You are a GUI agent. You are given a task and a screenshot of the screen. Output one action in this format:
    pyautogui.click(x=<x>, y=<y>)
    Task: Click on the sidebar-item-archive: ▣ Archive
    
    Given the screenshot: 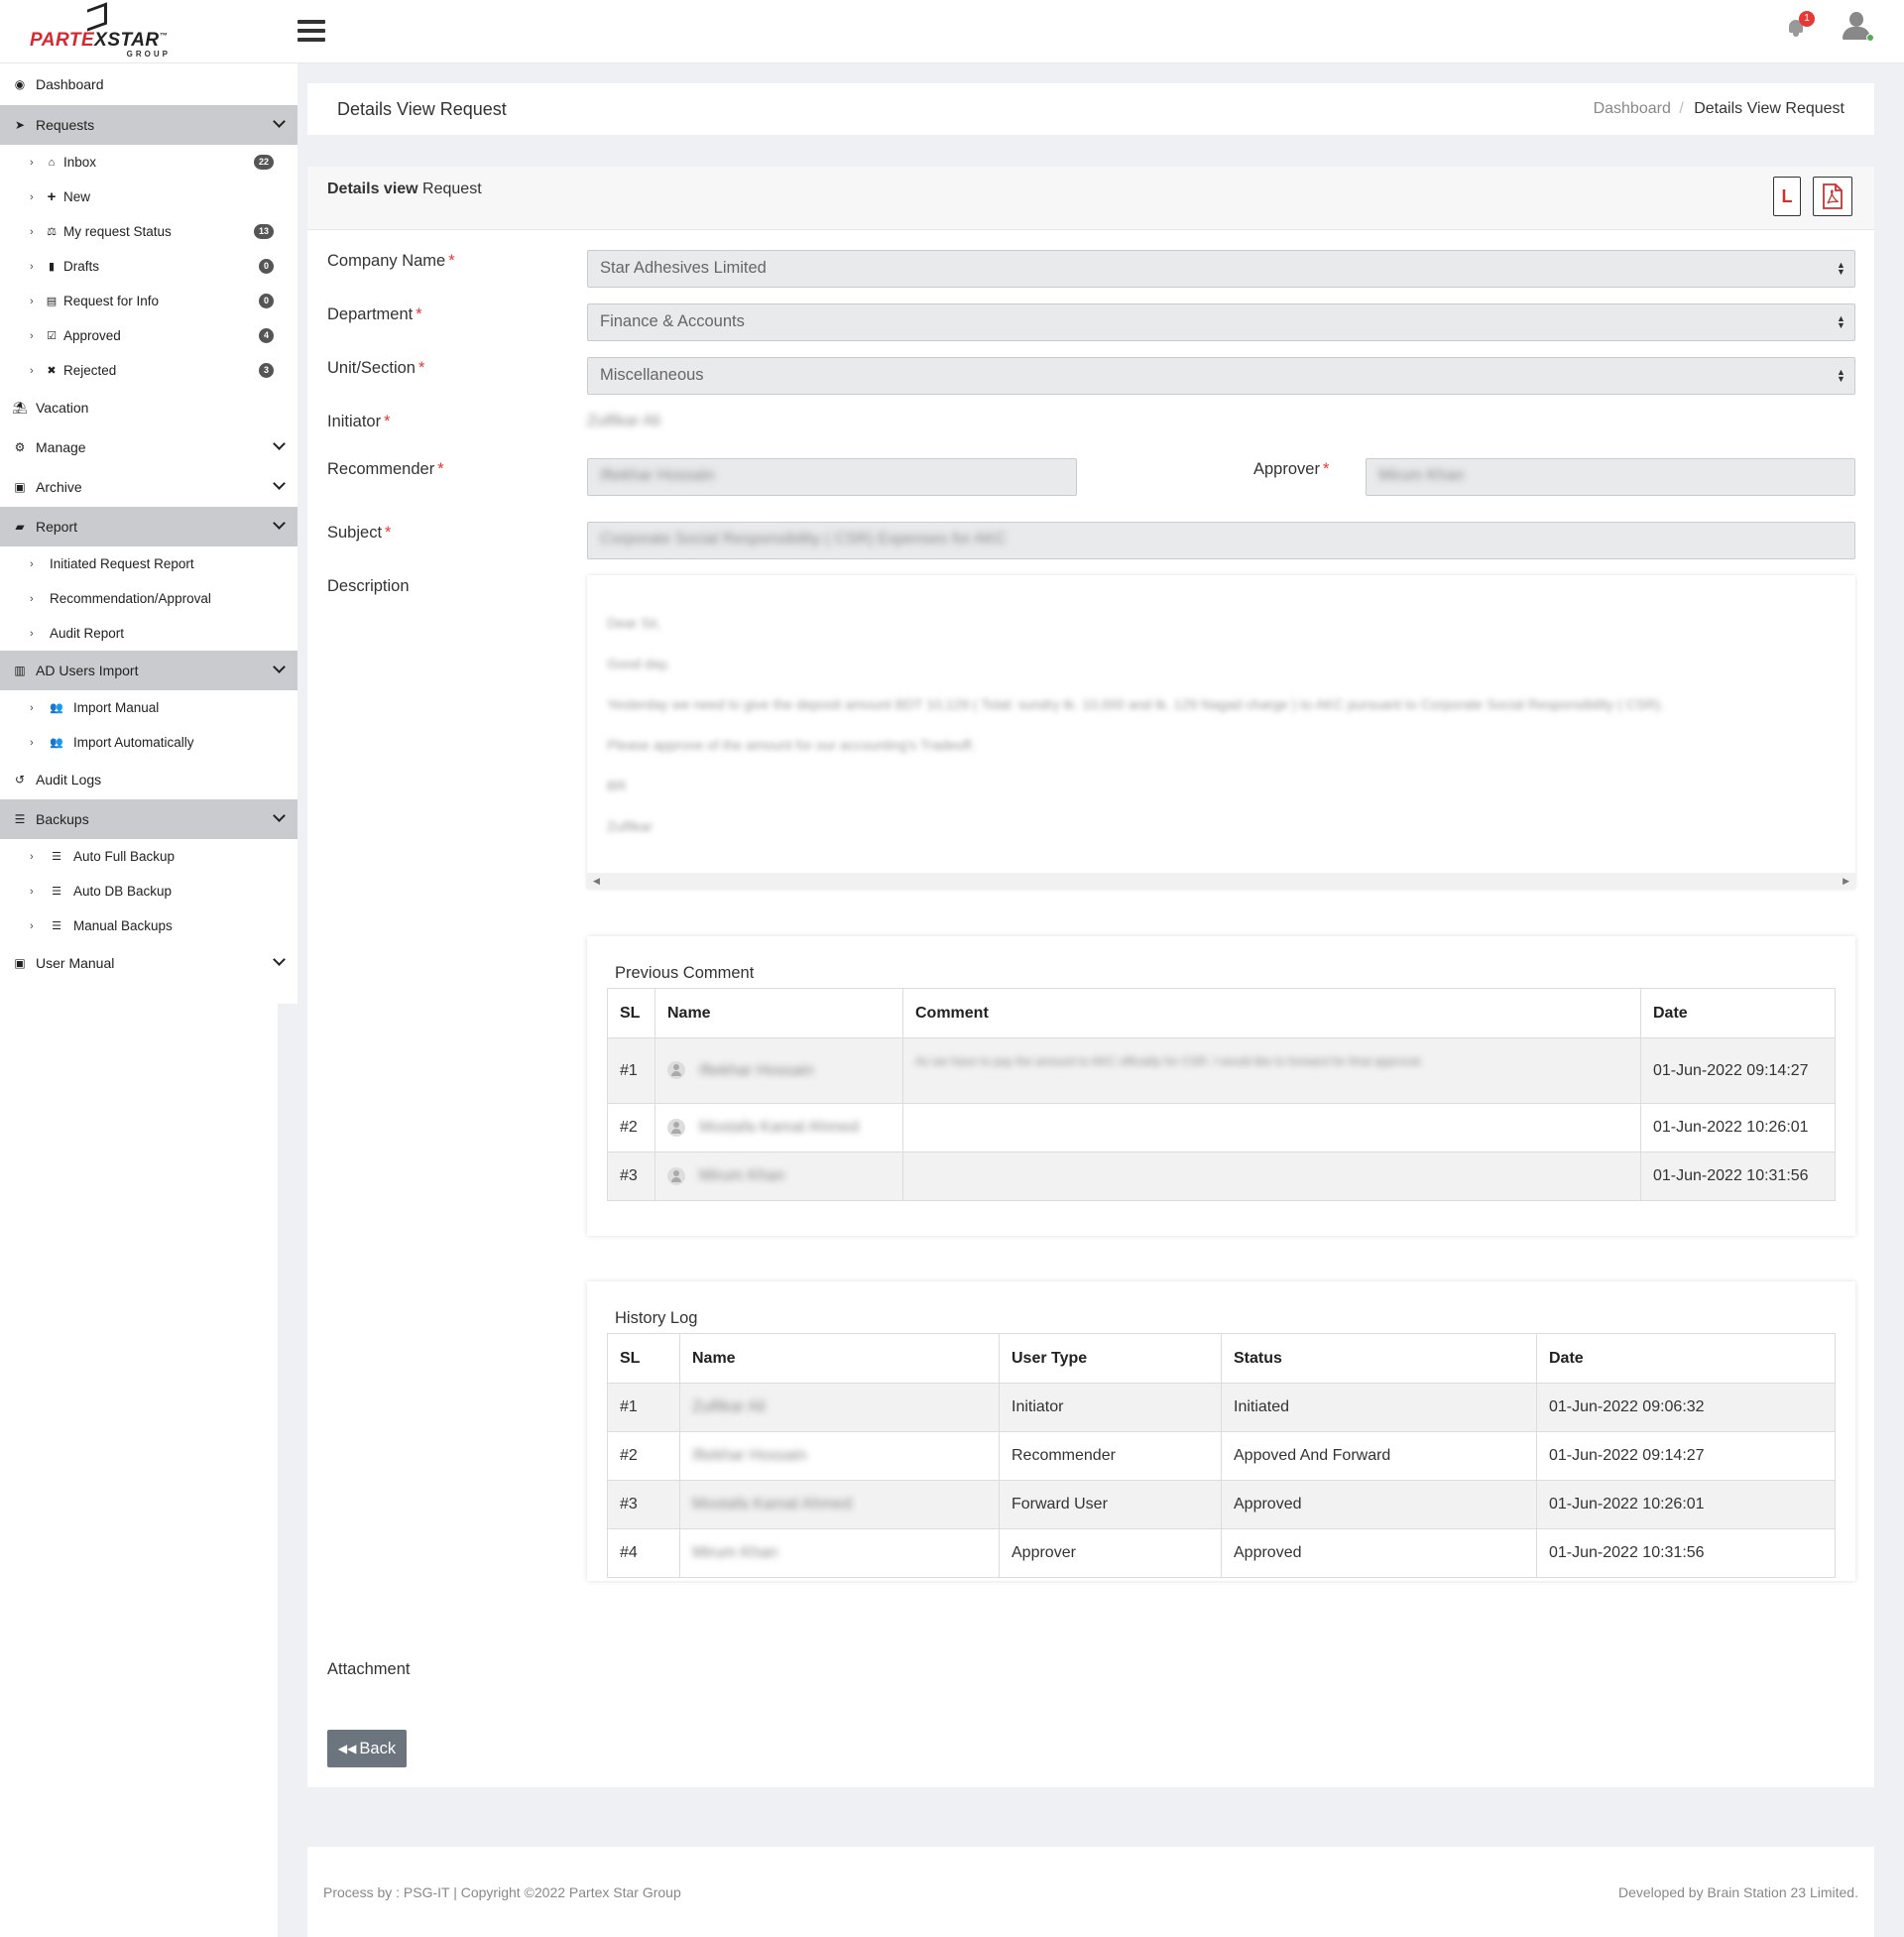 What is the action you would take?
    pyautogui.click(x=149, y=487)
    